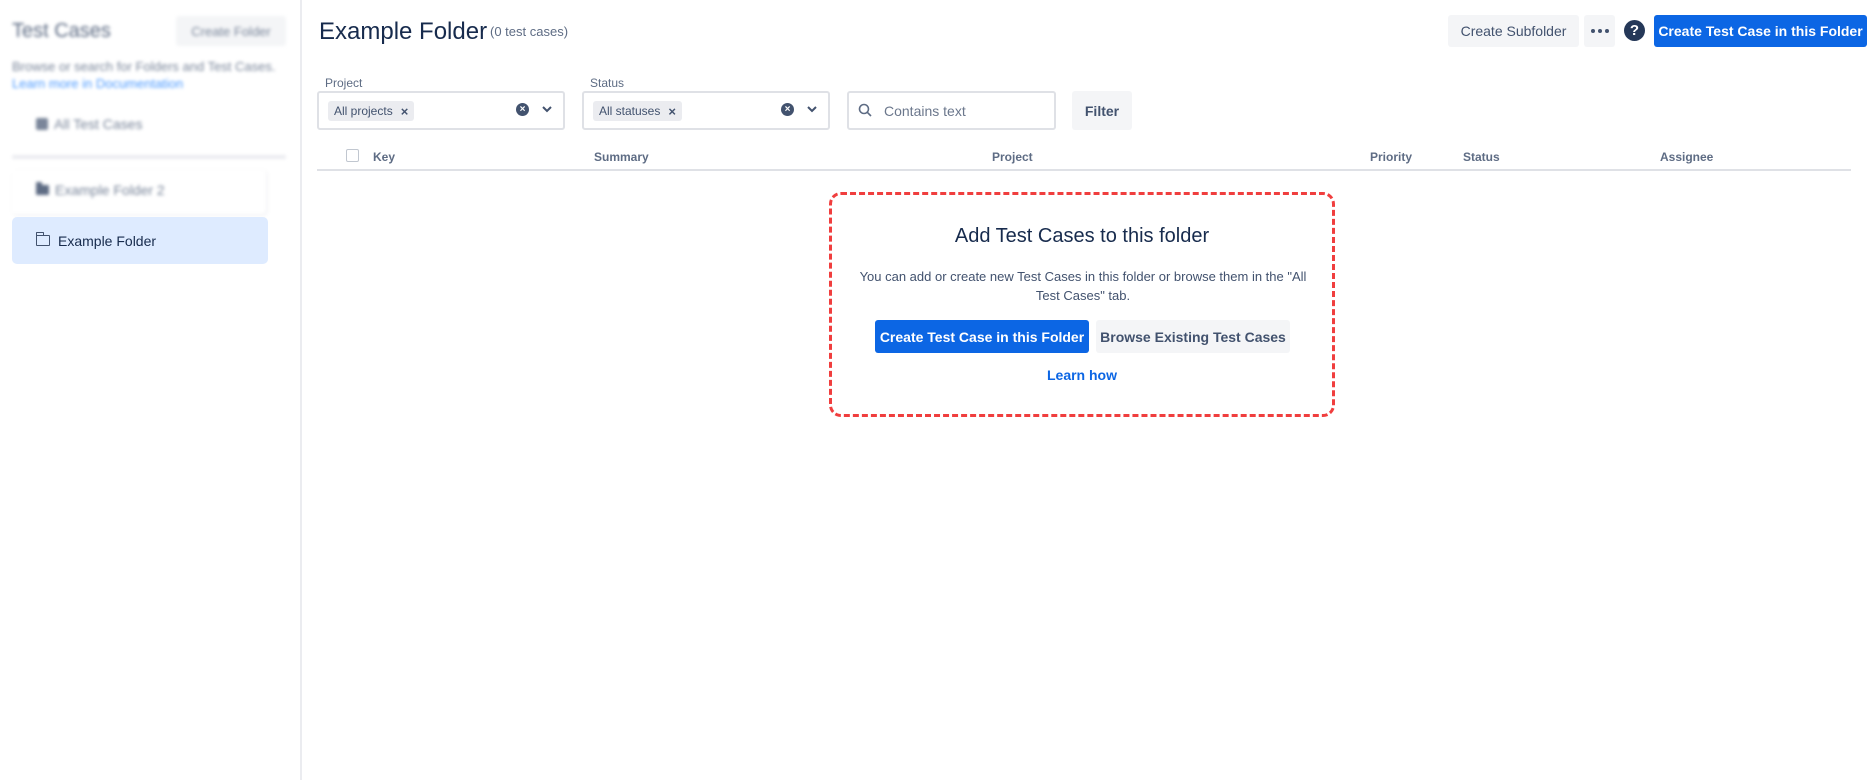  I want to click on sidebar-item-example-folder: Example Folder, so click(140, 240).